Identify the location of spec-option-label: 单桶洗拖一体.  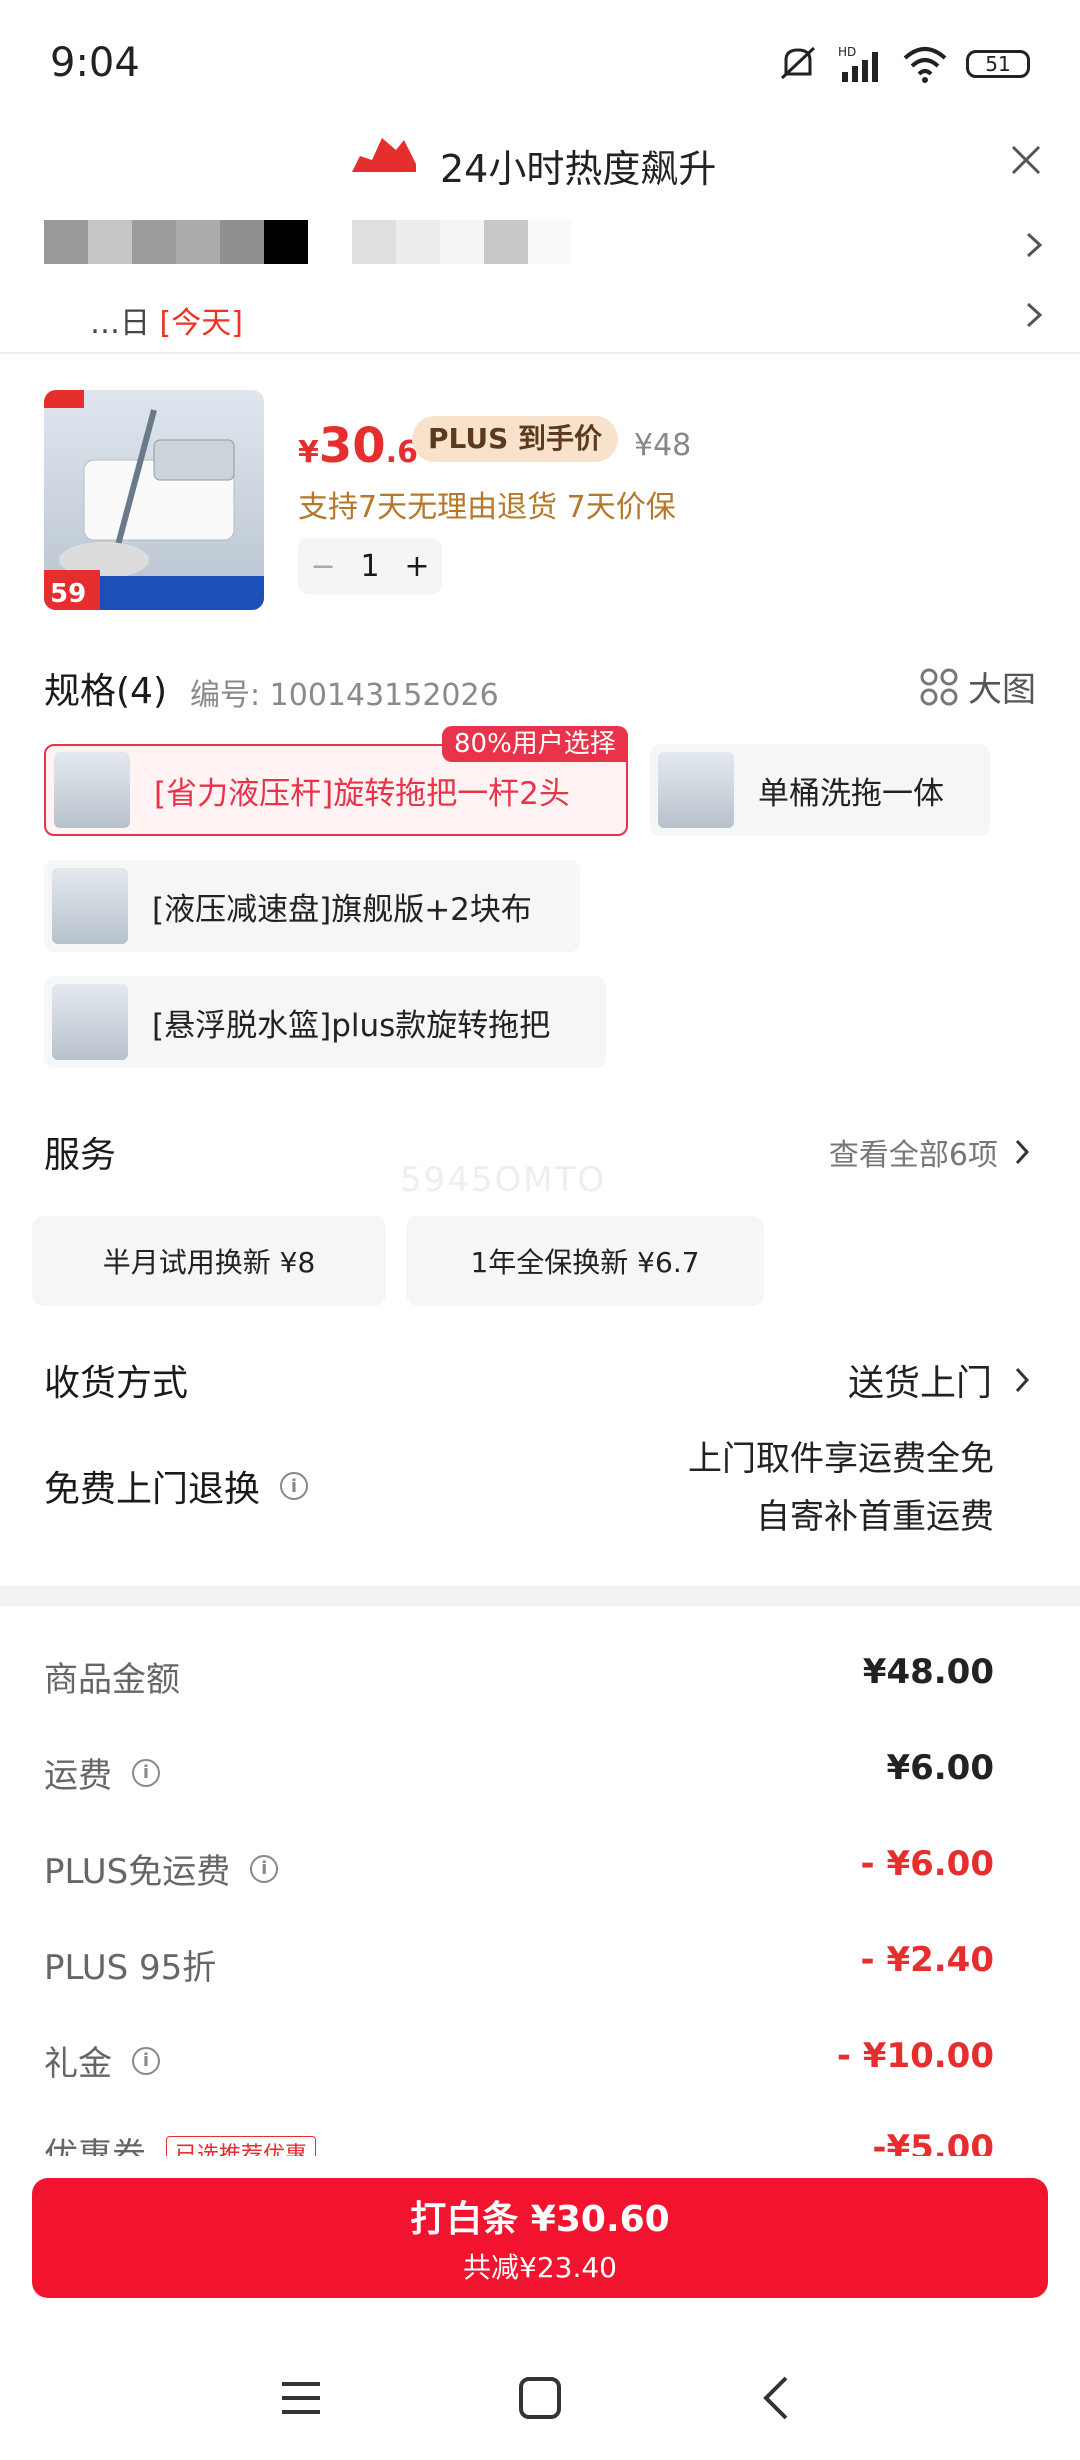
(851, 793).